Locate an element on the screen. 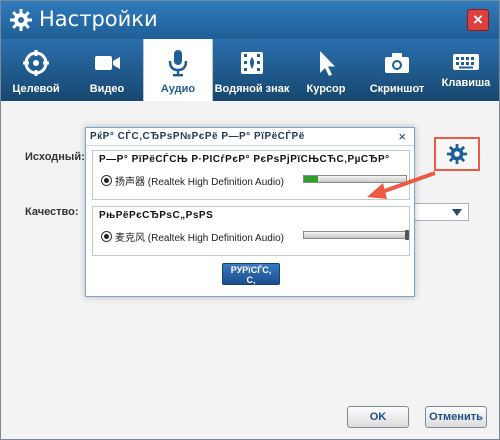 The height and width of the screenshot is (440, 500). tab-label: Видео is located at coordinates (107, 89).